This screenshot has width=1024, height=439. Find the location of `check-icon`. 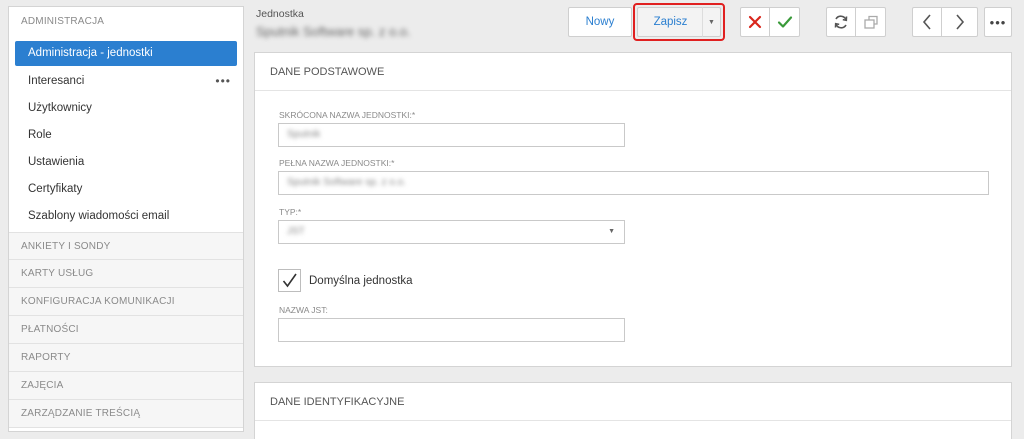

check-icon is located at coordinates (784, 22).